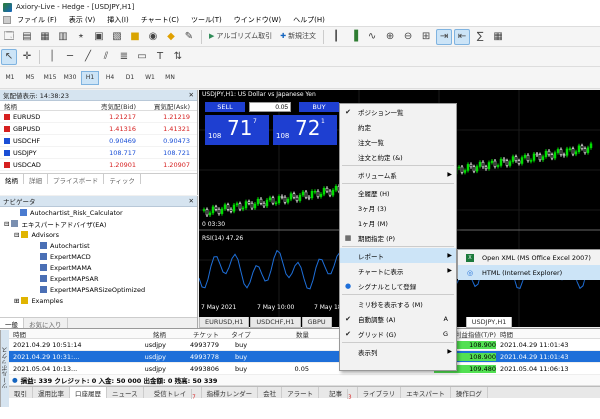 Image resolution: width=600 pixels, height=419 pixels. What do you see at coordinates (316, 322) in the screenshot?
I see `chart-tab: GBPU` at bounding box center [316, 322].